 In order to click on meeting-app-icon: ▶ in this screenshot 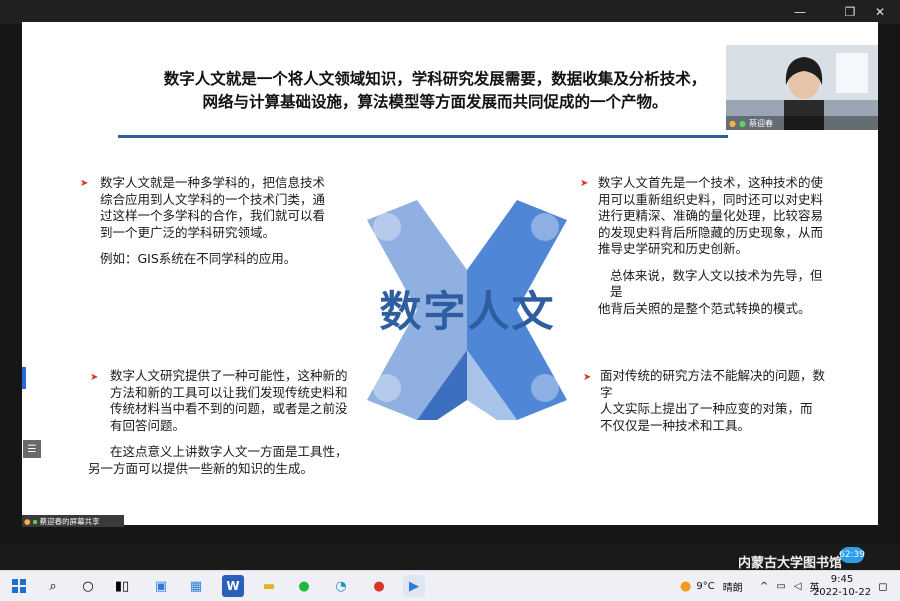, I will do `click(414, 586)`.